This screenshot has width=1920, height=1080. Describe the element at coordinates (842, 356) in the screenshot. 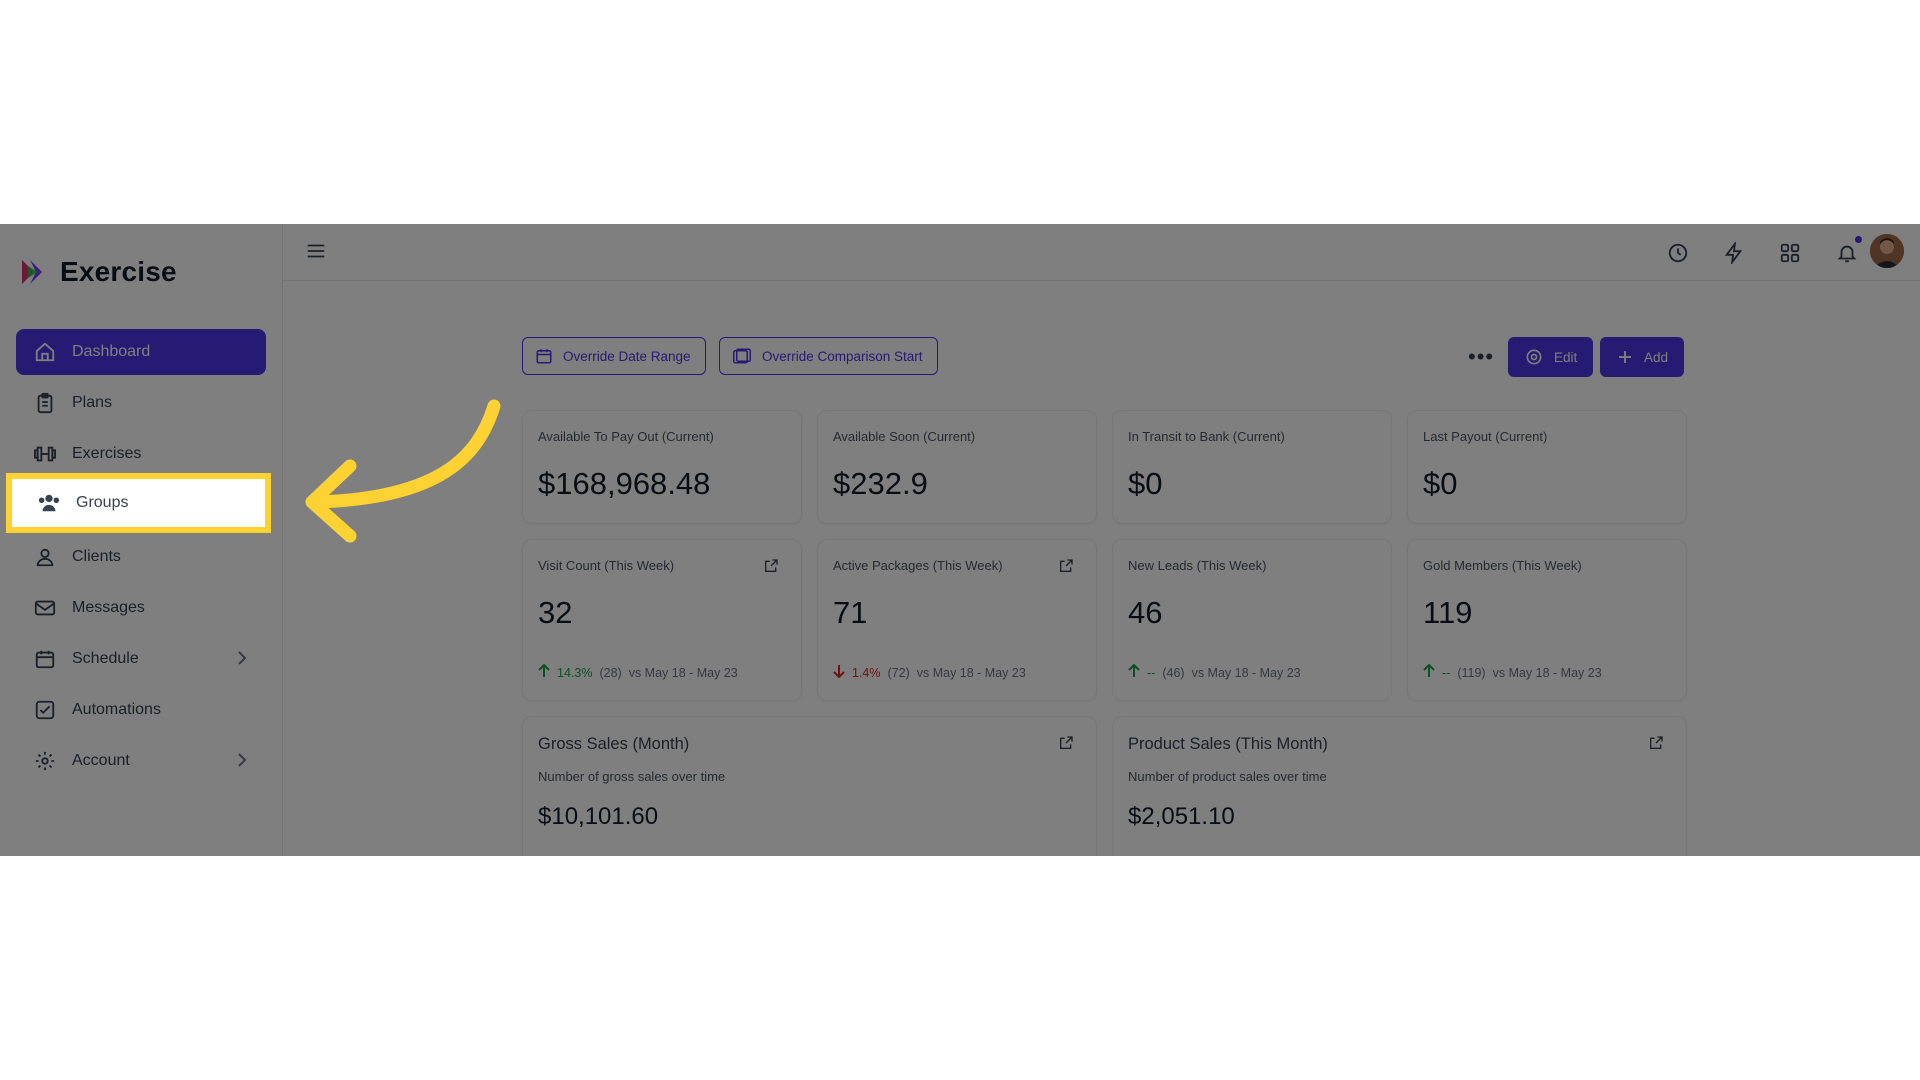

I see `button-label: Override Comparison Start` at that location.